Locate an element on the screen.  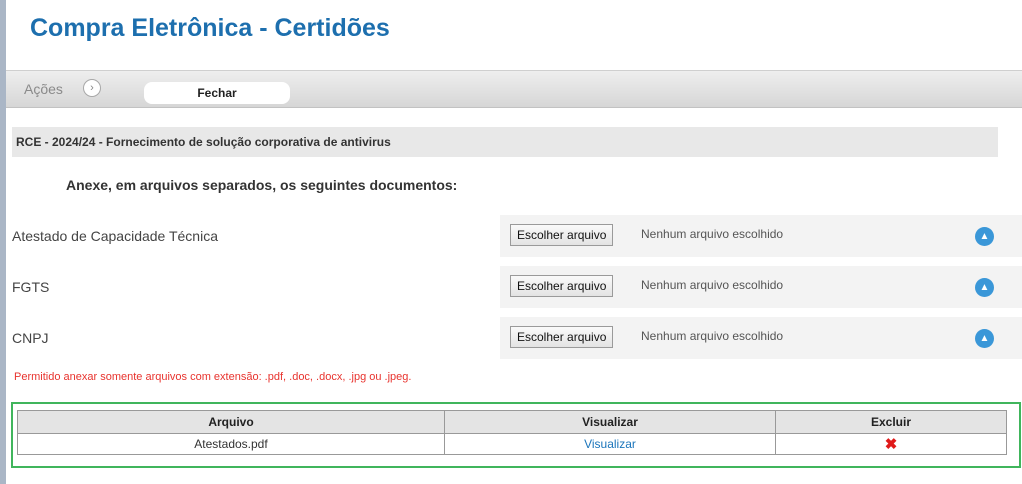
column-header-file: Arquivo is located at coordinates (231, 422).